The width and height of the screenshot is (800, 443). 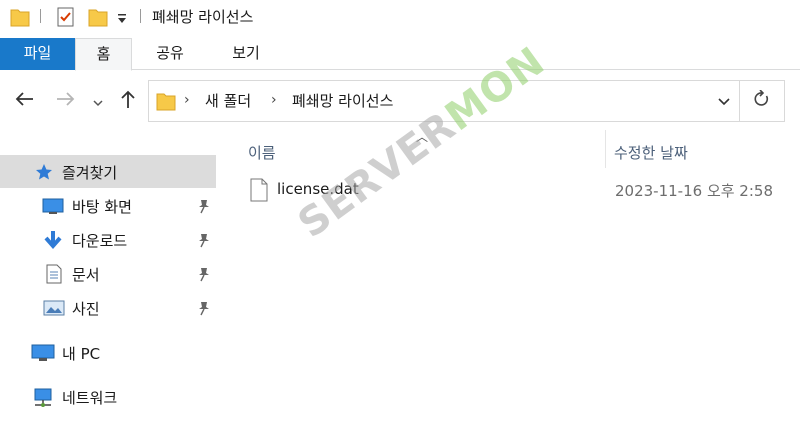 What do you see at coordinates (203, 17) in the screenshot?
I see `window-title: 폐쇄망 라이선스` at bounding box center [203, 17].